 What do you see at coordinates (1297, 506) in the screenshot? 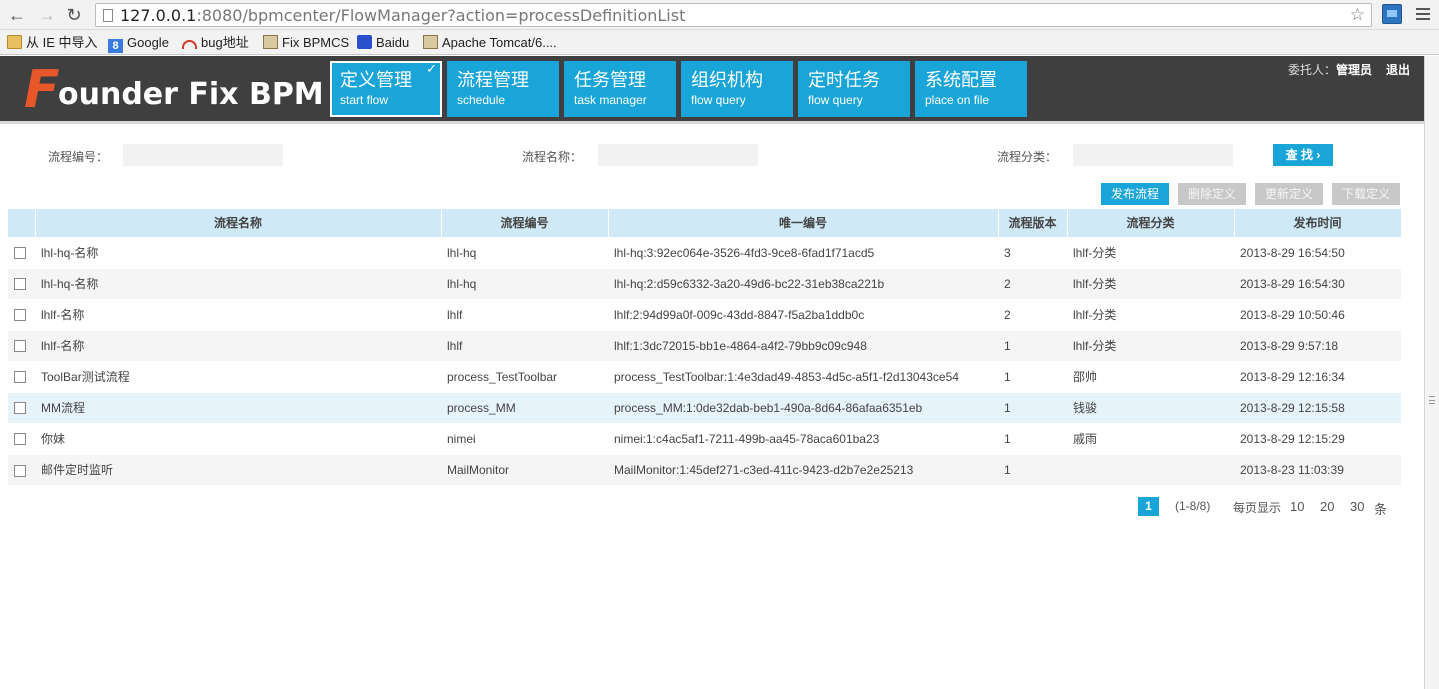
I see `page-size-10: 10` at bounding box center [1297, 506].